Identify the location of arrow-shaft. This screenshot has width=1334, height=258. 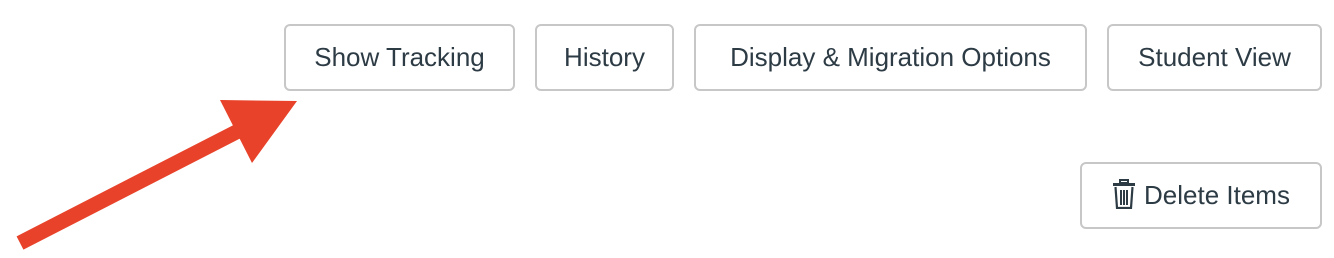
(135, 184).